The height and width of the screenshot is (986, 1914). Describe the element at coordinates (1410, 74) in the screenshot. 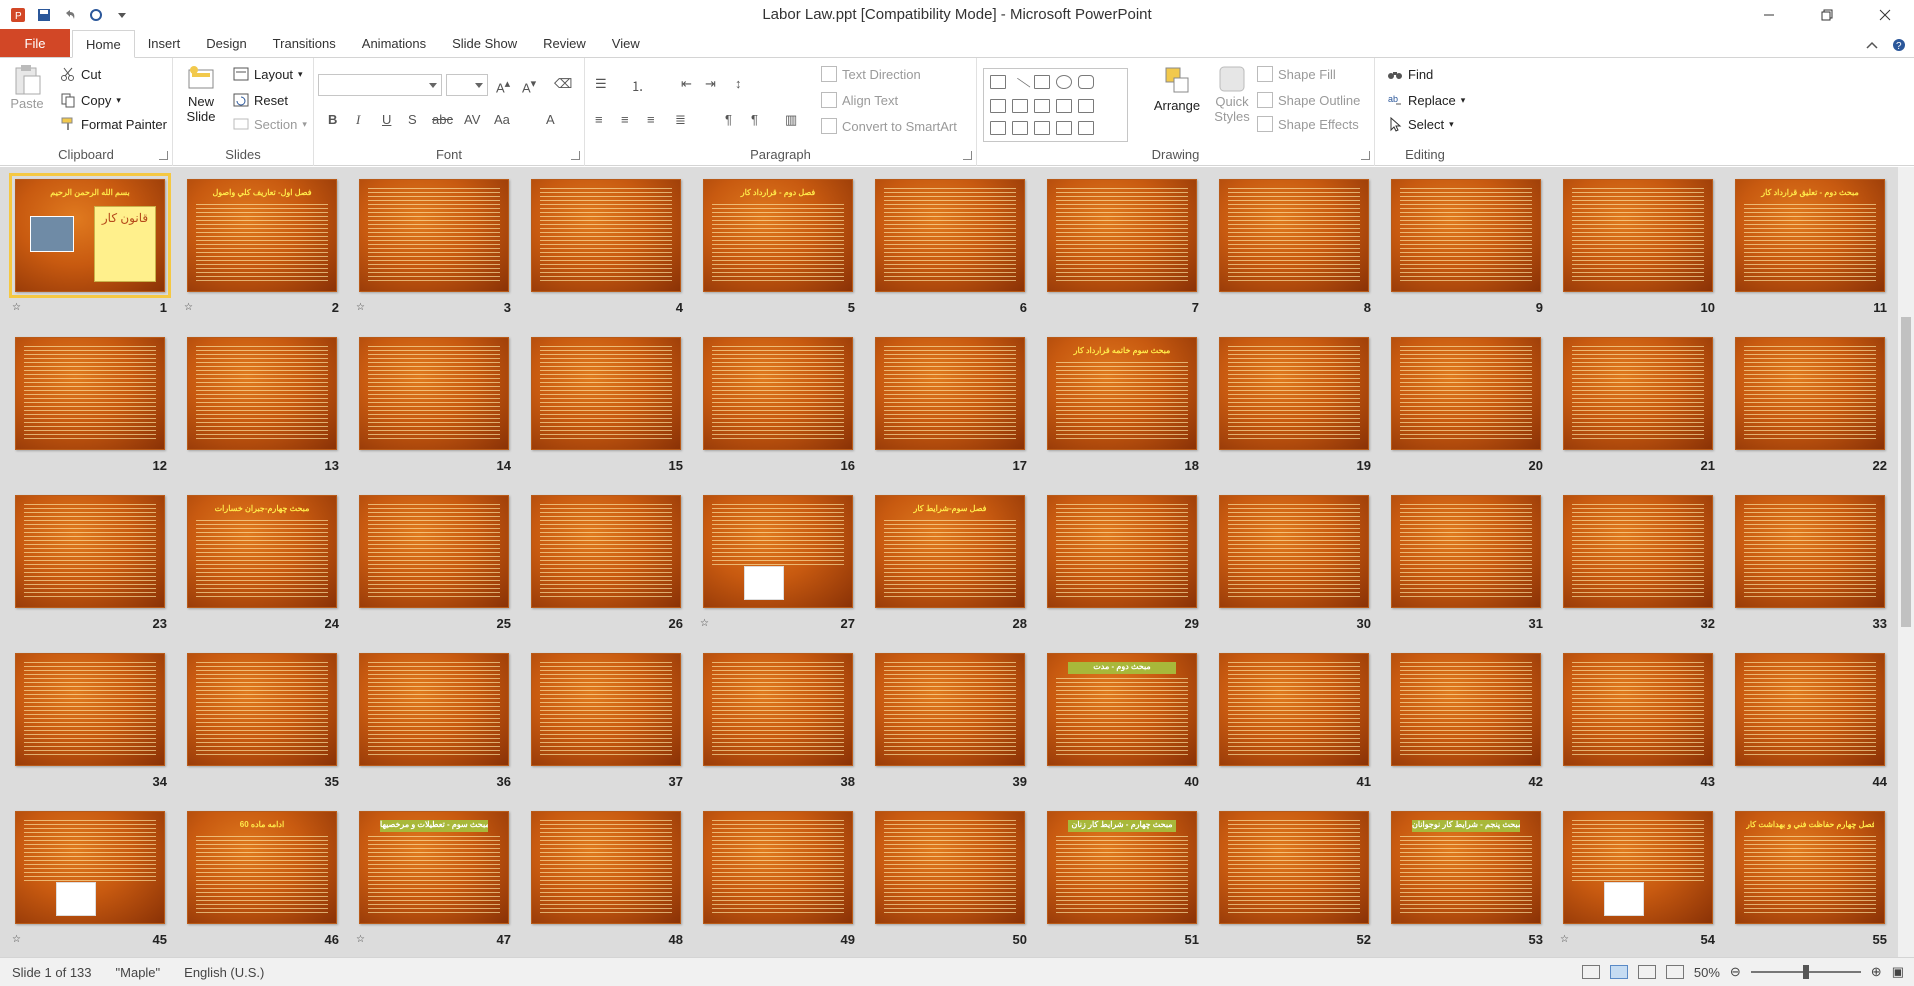

I see `find-button: Find` at that location.